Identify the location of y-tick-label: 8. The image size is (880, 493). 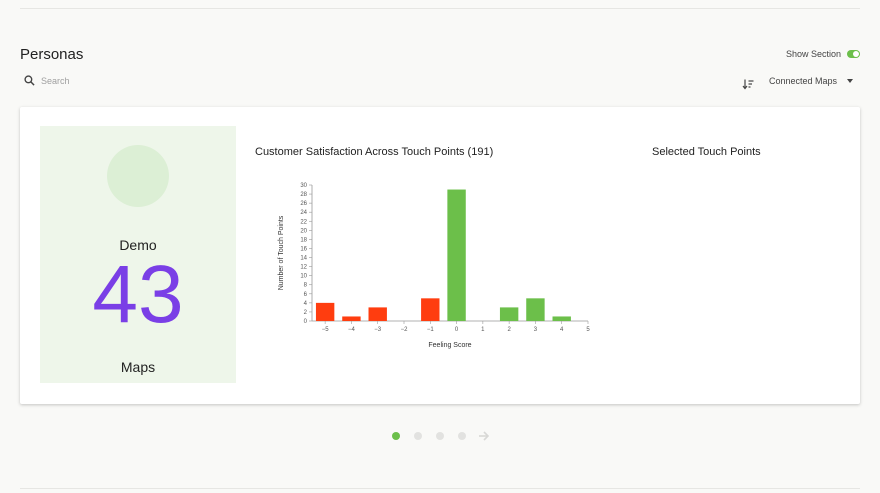
(306, 286).